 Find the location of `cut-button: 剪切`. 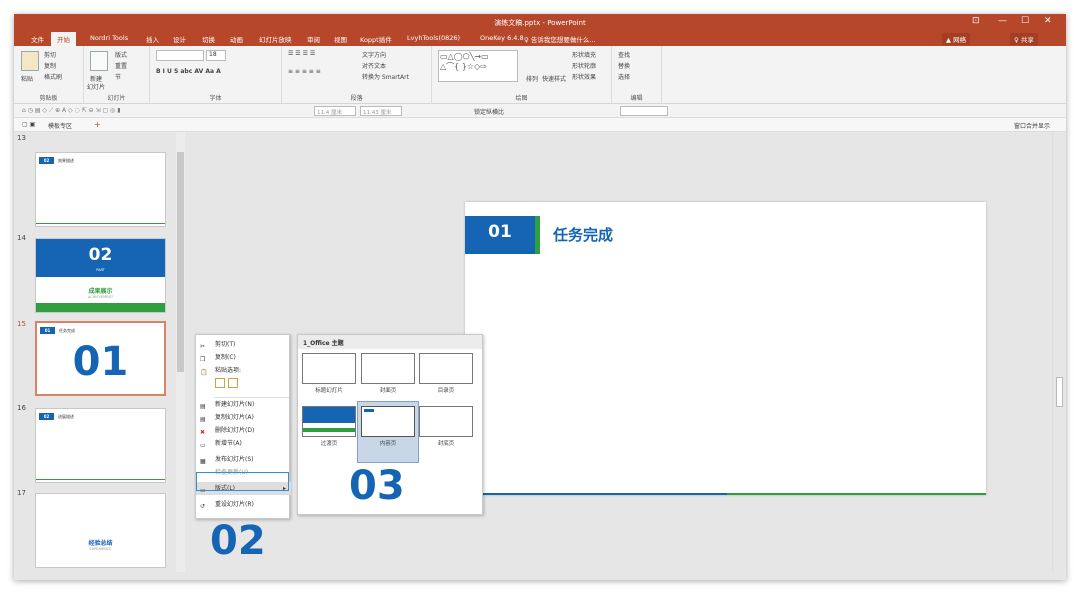

cut-button: 剪切 is located at coordinates (50, 54).